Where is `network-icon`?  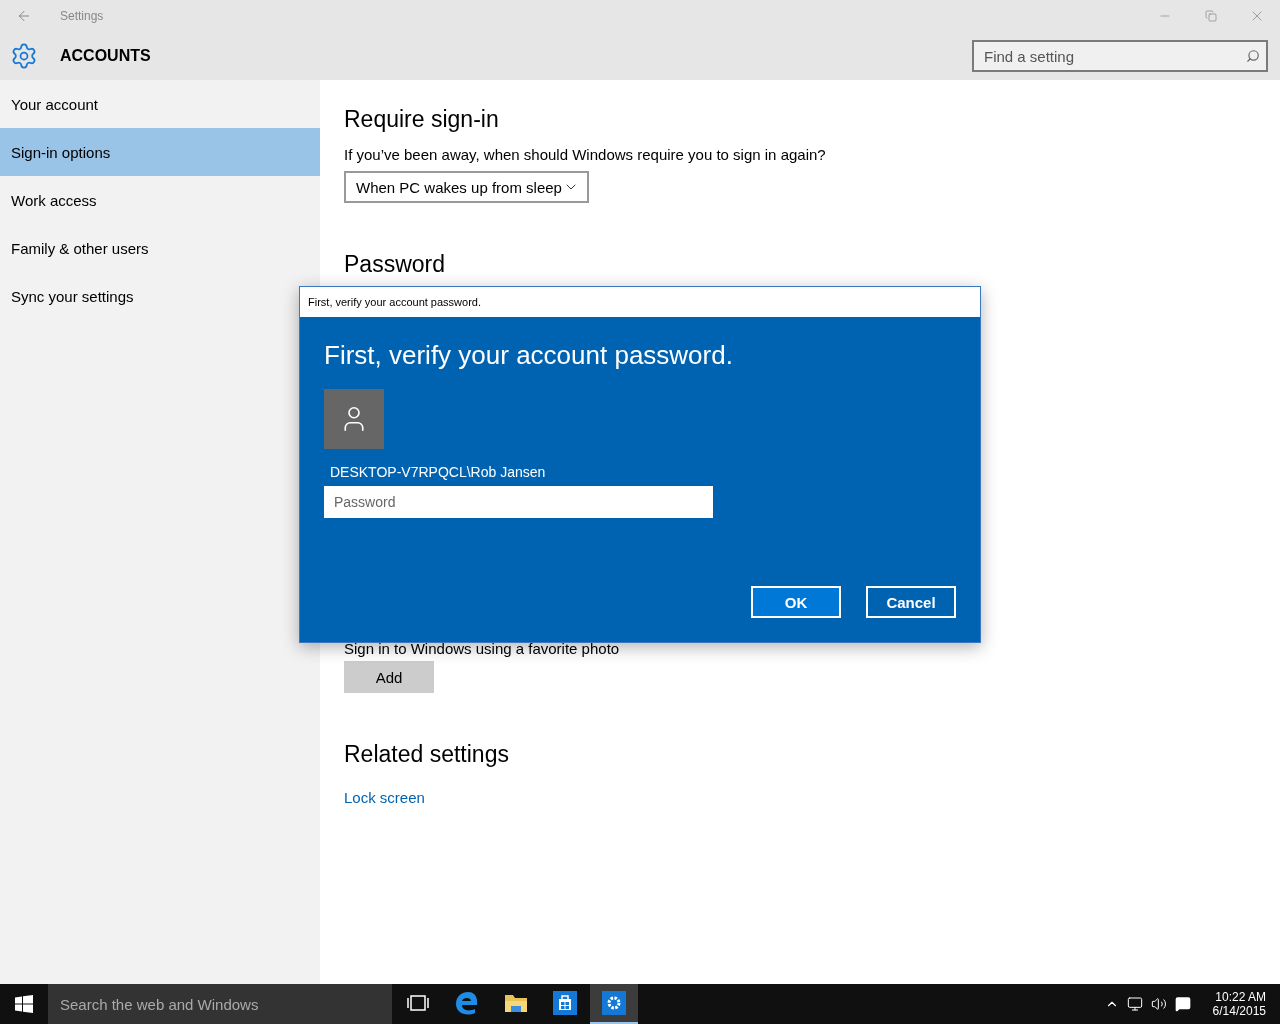 network-icon is located at coordinates (1134, 1004).